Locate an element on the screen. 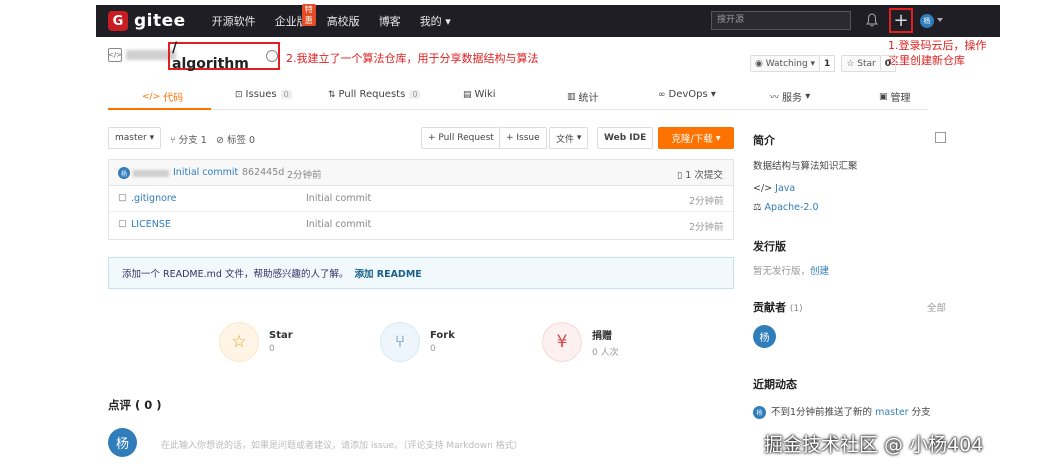 Image resolution: width=1058 pixels, height=475 pixels. stat-fork-value: 0 is located at coordinates (433, 349).